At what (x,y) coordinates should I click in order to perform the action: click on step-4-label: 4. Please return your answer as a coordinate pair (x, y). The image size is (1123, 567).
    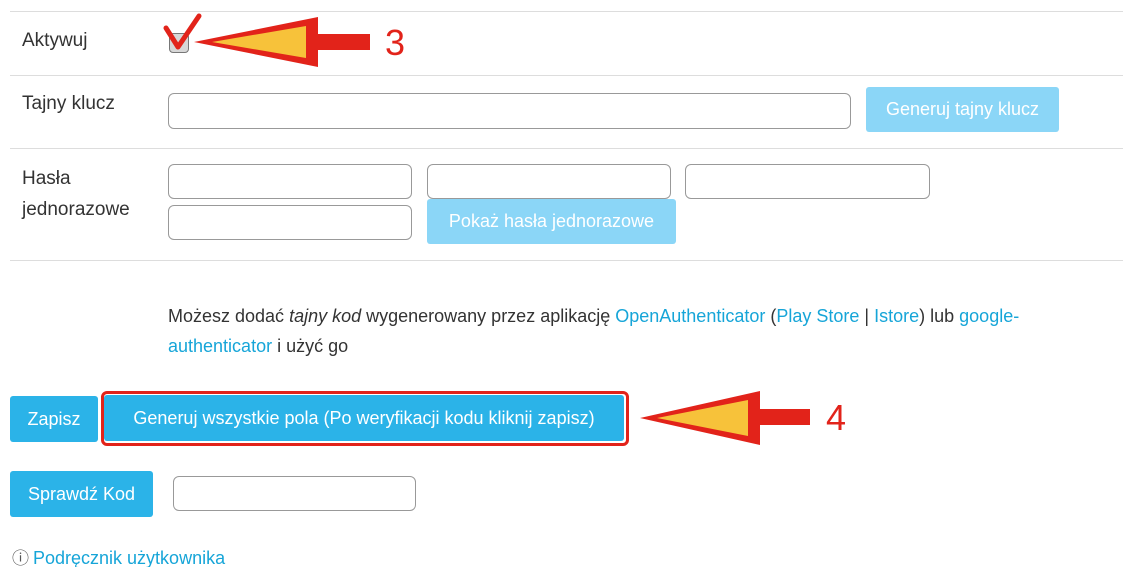
    Looking at the image, I should click on (836, 417).